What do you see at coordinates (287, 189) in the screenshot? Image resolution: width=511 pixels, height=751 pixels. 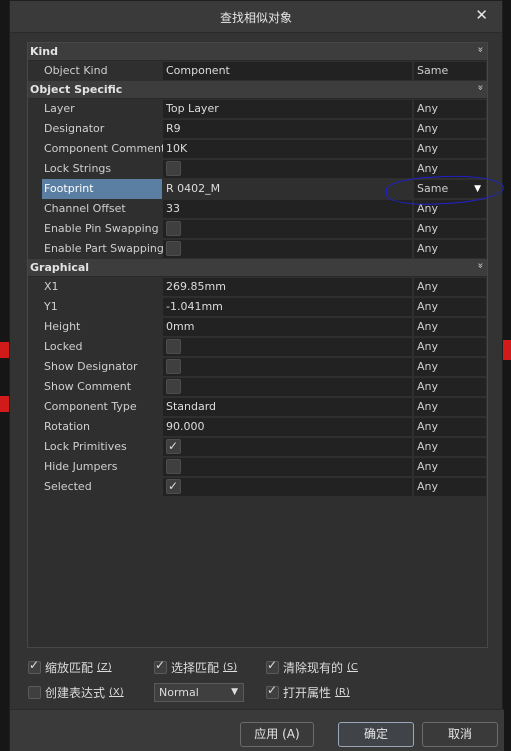 I see `property-value: R 0402_M` at bounding box center [287, 189].